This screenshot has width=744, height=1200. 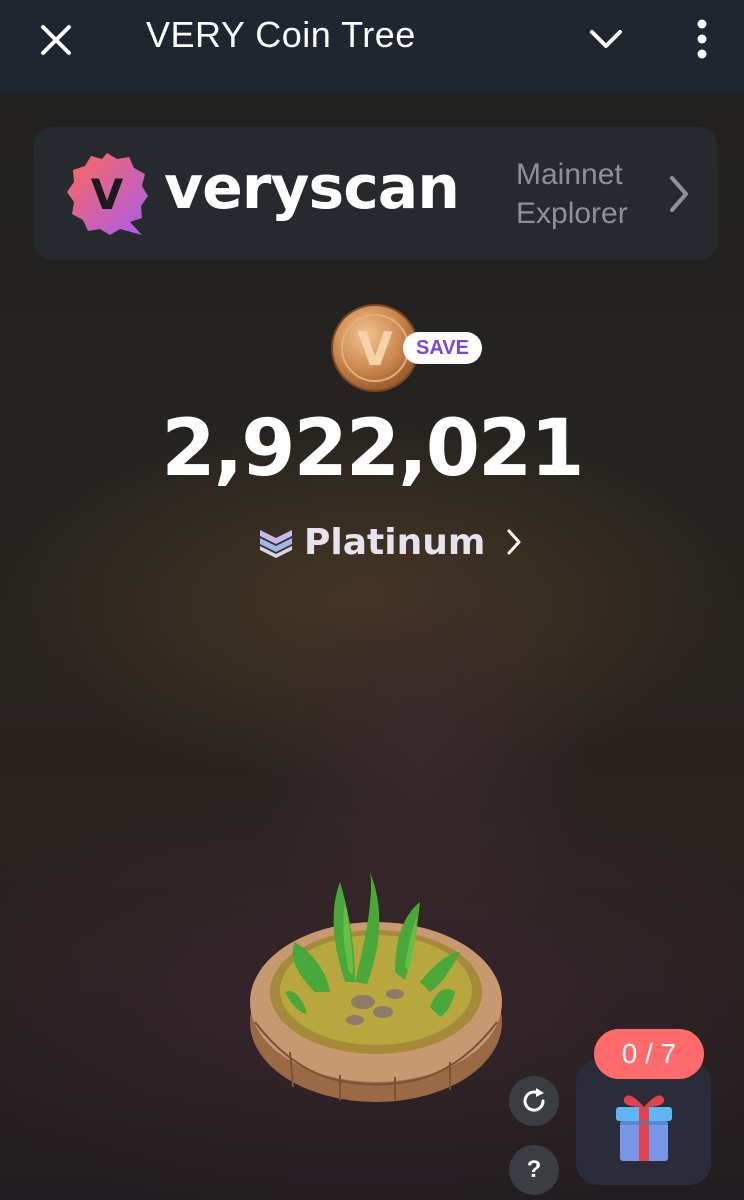 I want to click on help-button: ?, so click(x=534, y=1170).